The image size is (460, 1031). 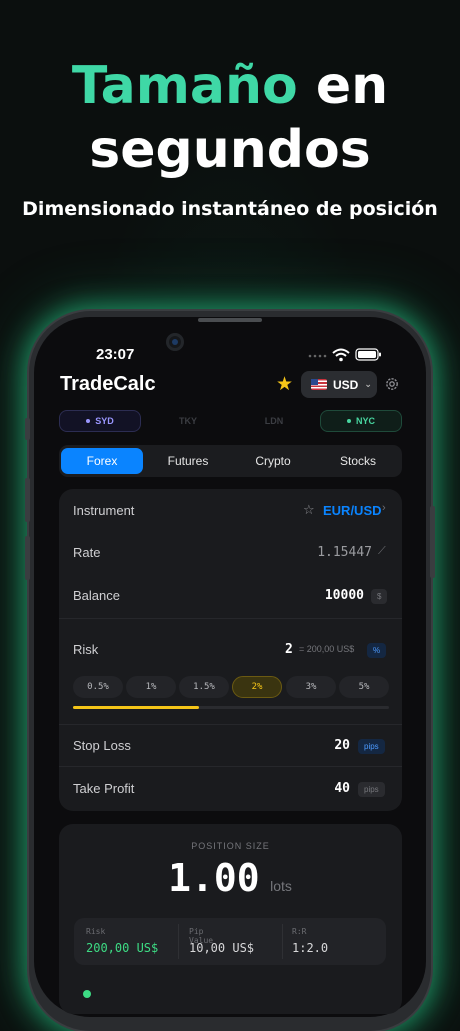 What do you see at coordinates (342, 788) in the screenshot?
I see `take-profit-input: 40` at bounding box center [342, 788].